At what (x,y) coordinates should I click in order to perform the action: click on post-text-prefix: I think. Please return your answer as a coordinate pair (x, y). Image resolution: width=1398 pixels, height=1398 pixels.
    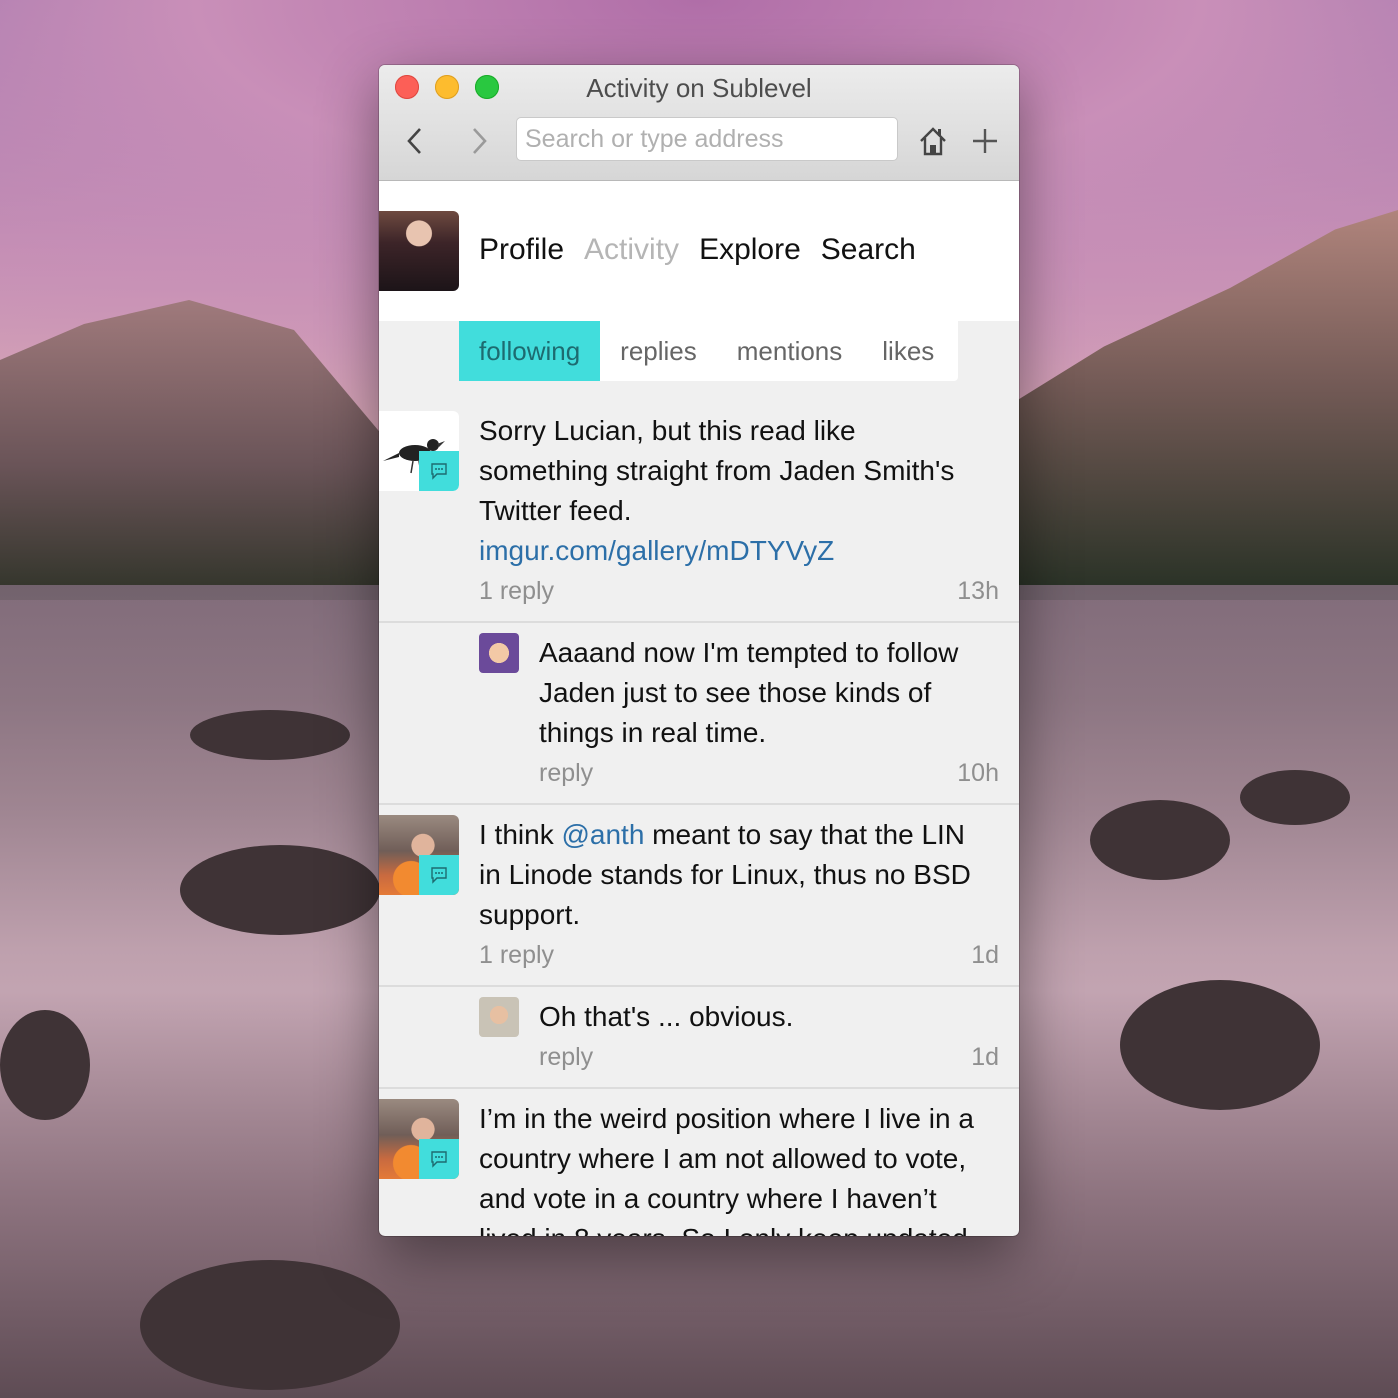
    Looking at the image, I should click on (520, 834).